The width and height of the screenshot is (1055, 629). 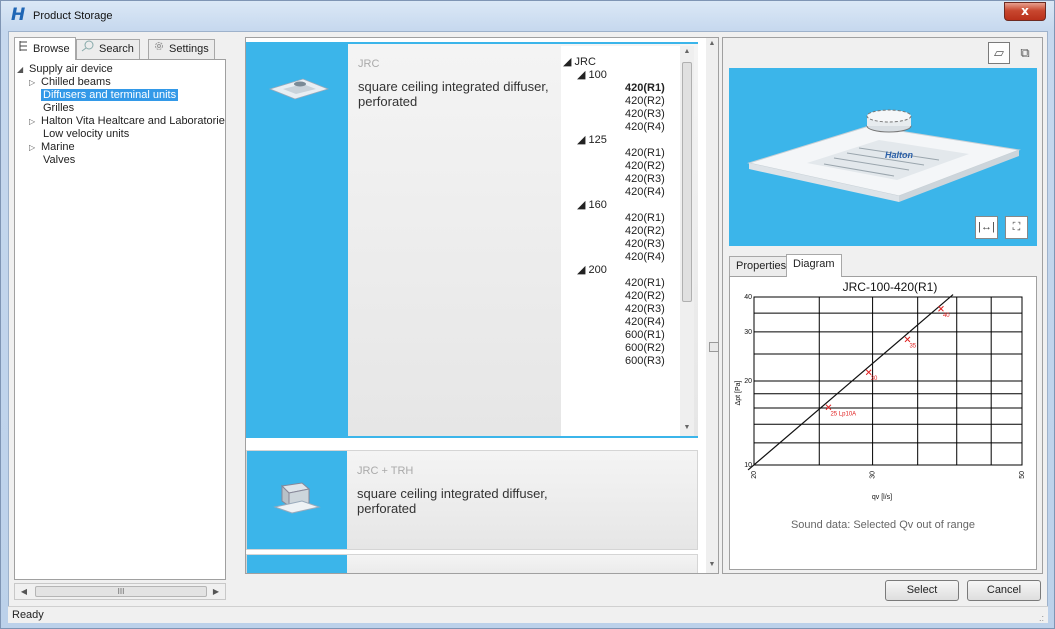 I want to click on gear-icon, so click(x=159, y=49).